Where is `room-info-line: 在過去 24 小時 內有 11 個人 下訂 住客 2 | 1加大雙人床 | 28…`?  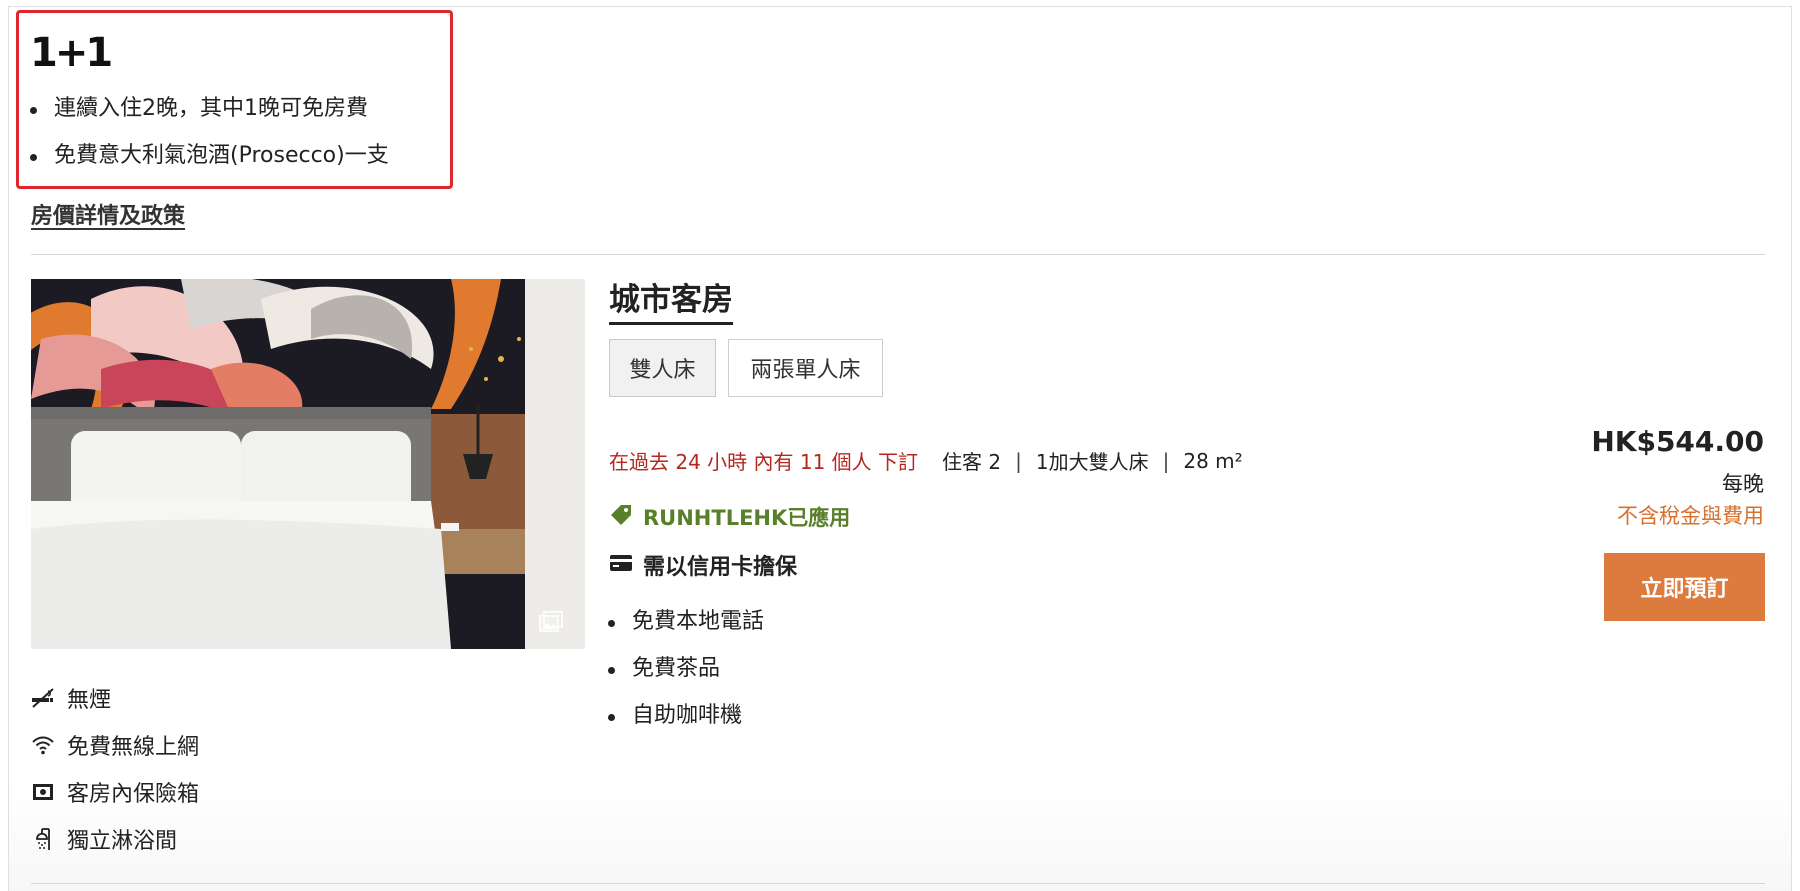 room-info-line: 在過去 24 小時 內有 11 個人 下訂 住客 2 | 1加大雙人床 | 28… is located at coordinates (926, 460).